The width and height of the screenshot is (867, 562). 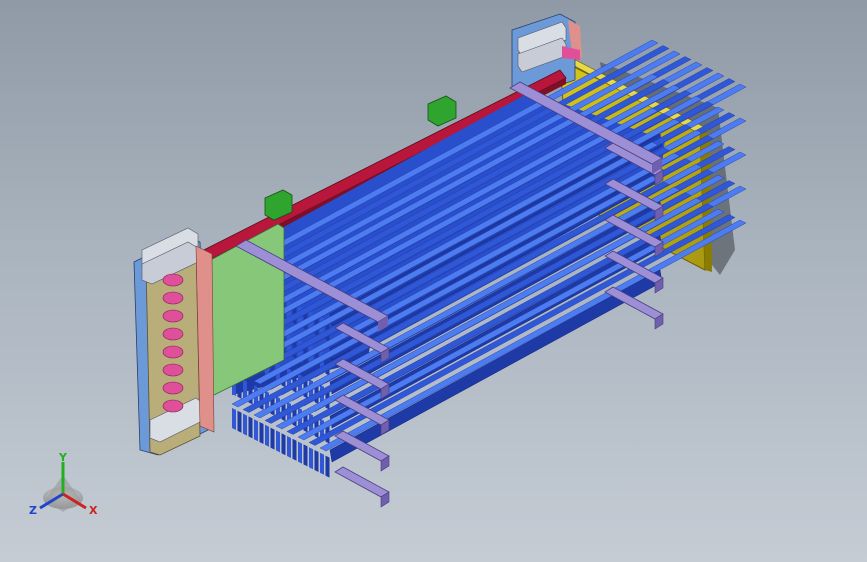 I want to click on x-axis-label: X, so click(x=93, y=510).